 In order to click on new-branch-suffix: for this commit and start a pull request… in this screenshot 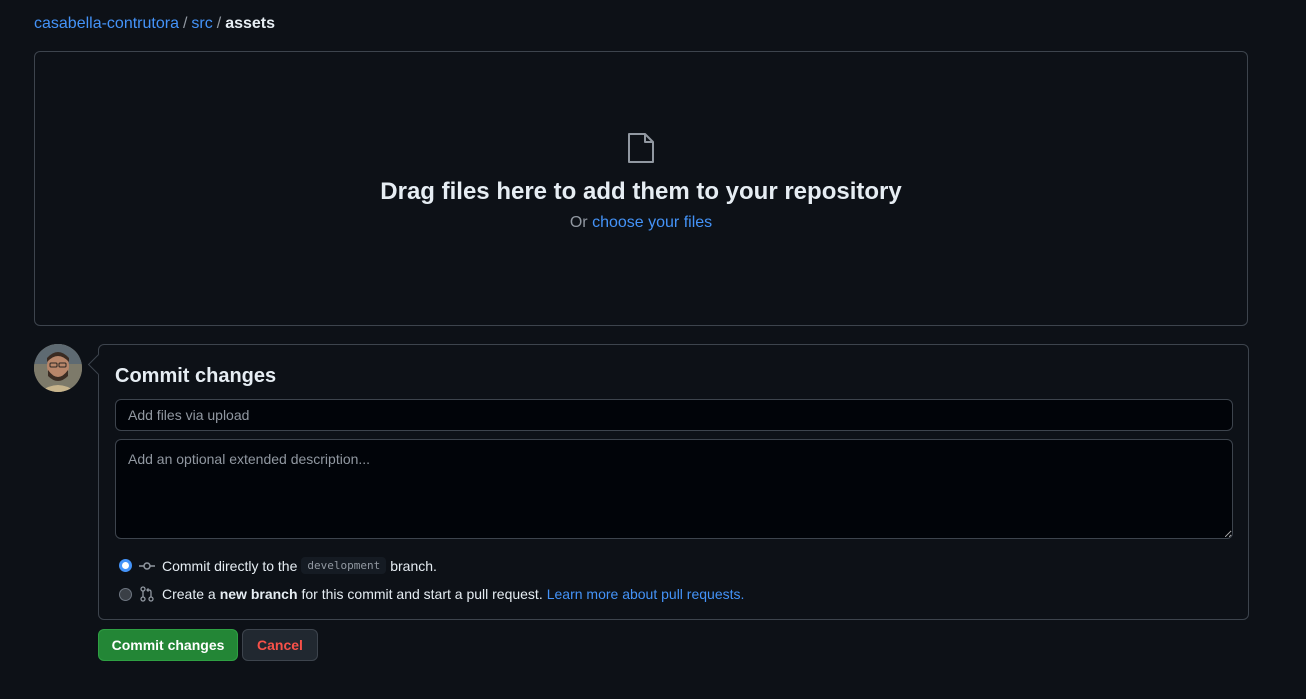, I will do `click(422, 594)`.